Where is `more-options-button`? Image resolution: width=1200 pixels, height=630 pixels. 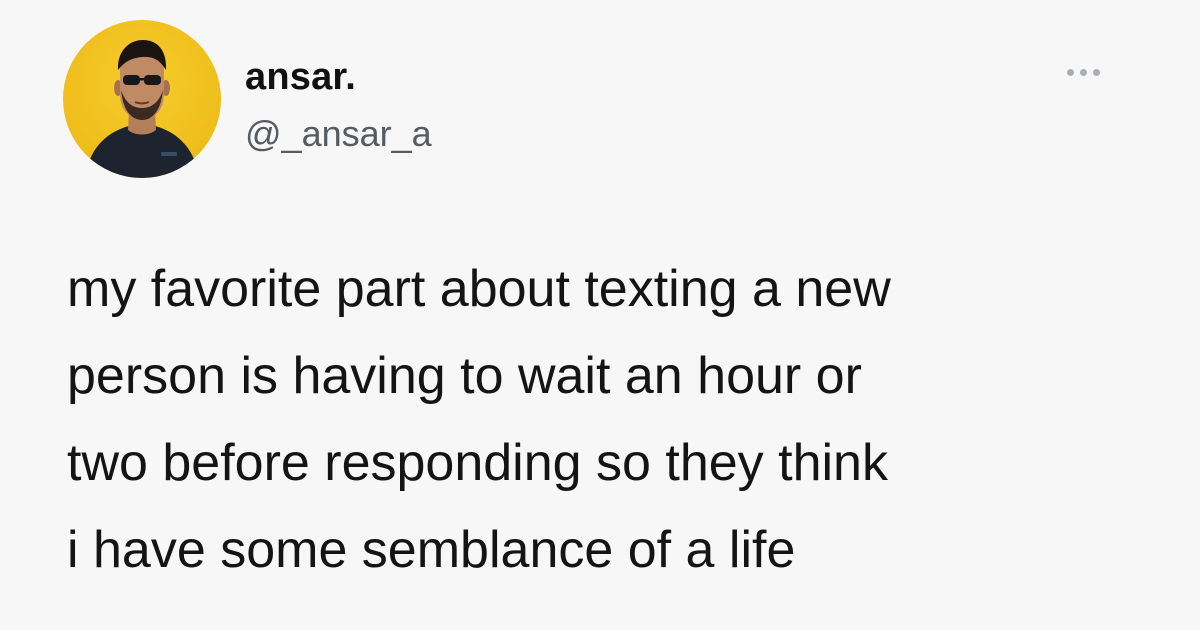 more-options-button is located at coordinates (1083, 72).